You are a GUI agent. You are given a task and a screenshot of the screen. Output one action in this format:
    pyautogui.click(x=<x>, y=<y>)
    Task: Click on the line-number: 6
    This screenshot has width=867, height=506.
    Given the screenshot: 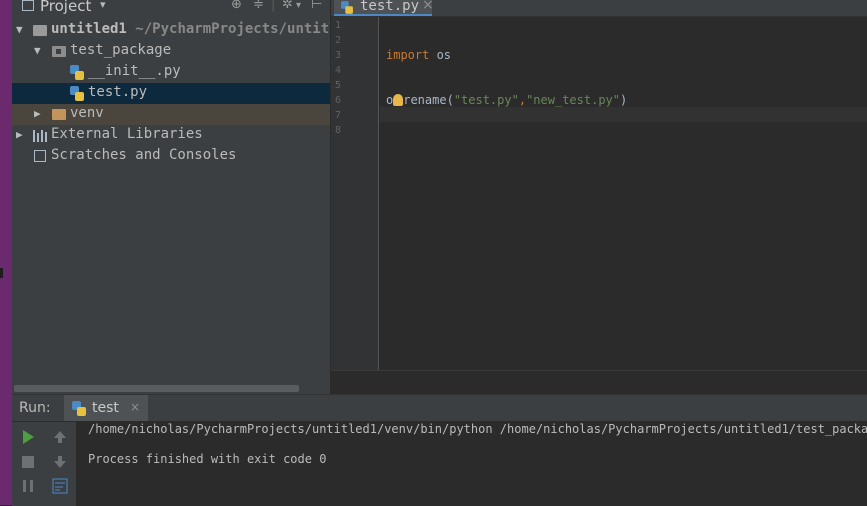 What is the action you would take?
    pyautogui.click(x=338, y=100)
    